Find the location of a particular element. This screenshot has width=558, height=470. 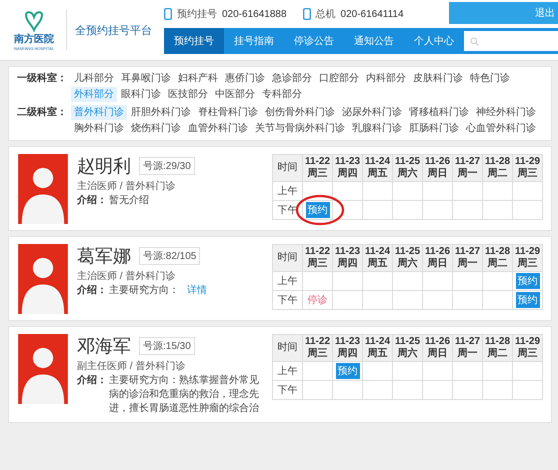

phone-label: 预约挂号 is located at coordinates (197, 14).